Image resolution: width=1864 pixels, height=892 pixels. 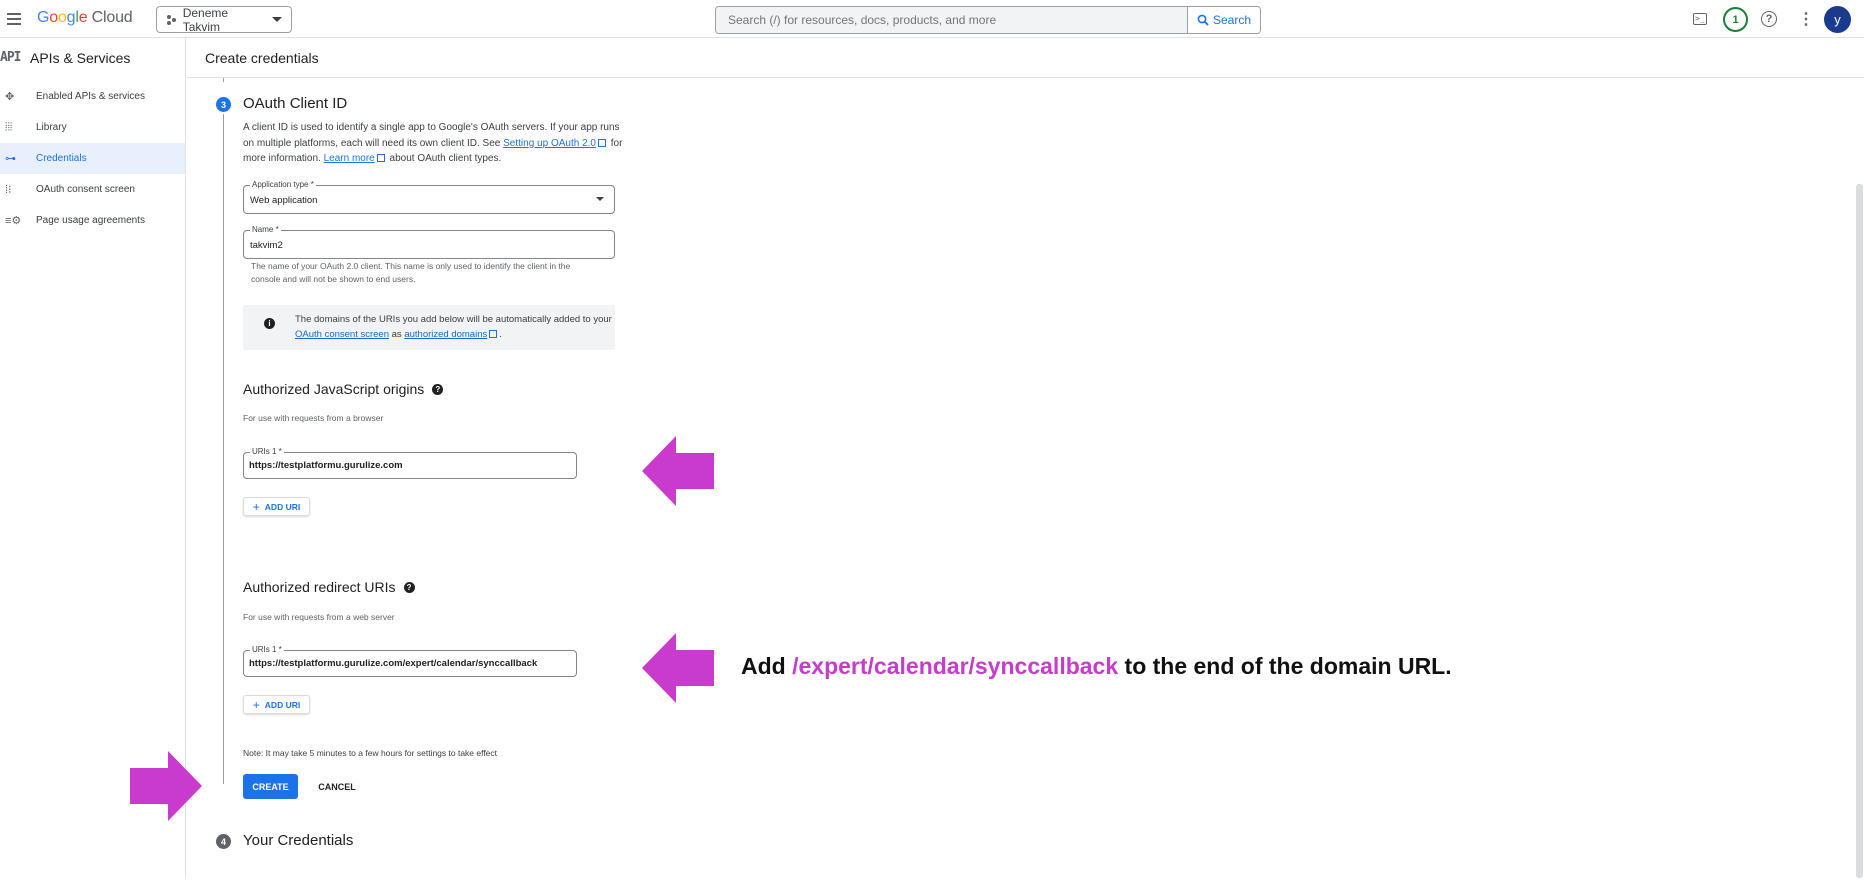 I want to click on sidebar-title: APIs & Services, so click(x=80, y=57).